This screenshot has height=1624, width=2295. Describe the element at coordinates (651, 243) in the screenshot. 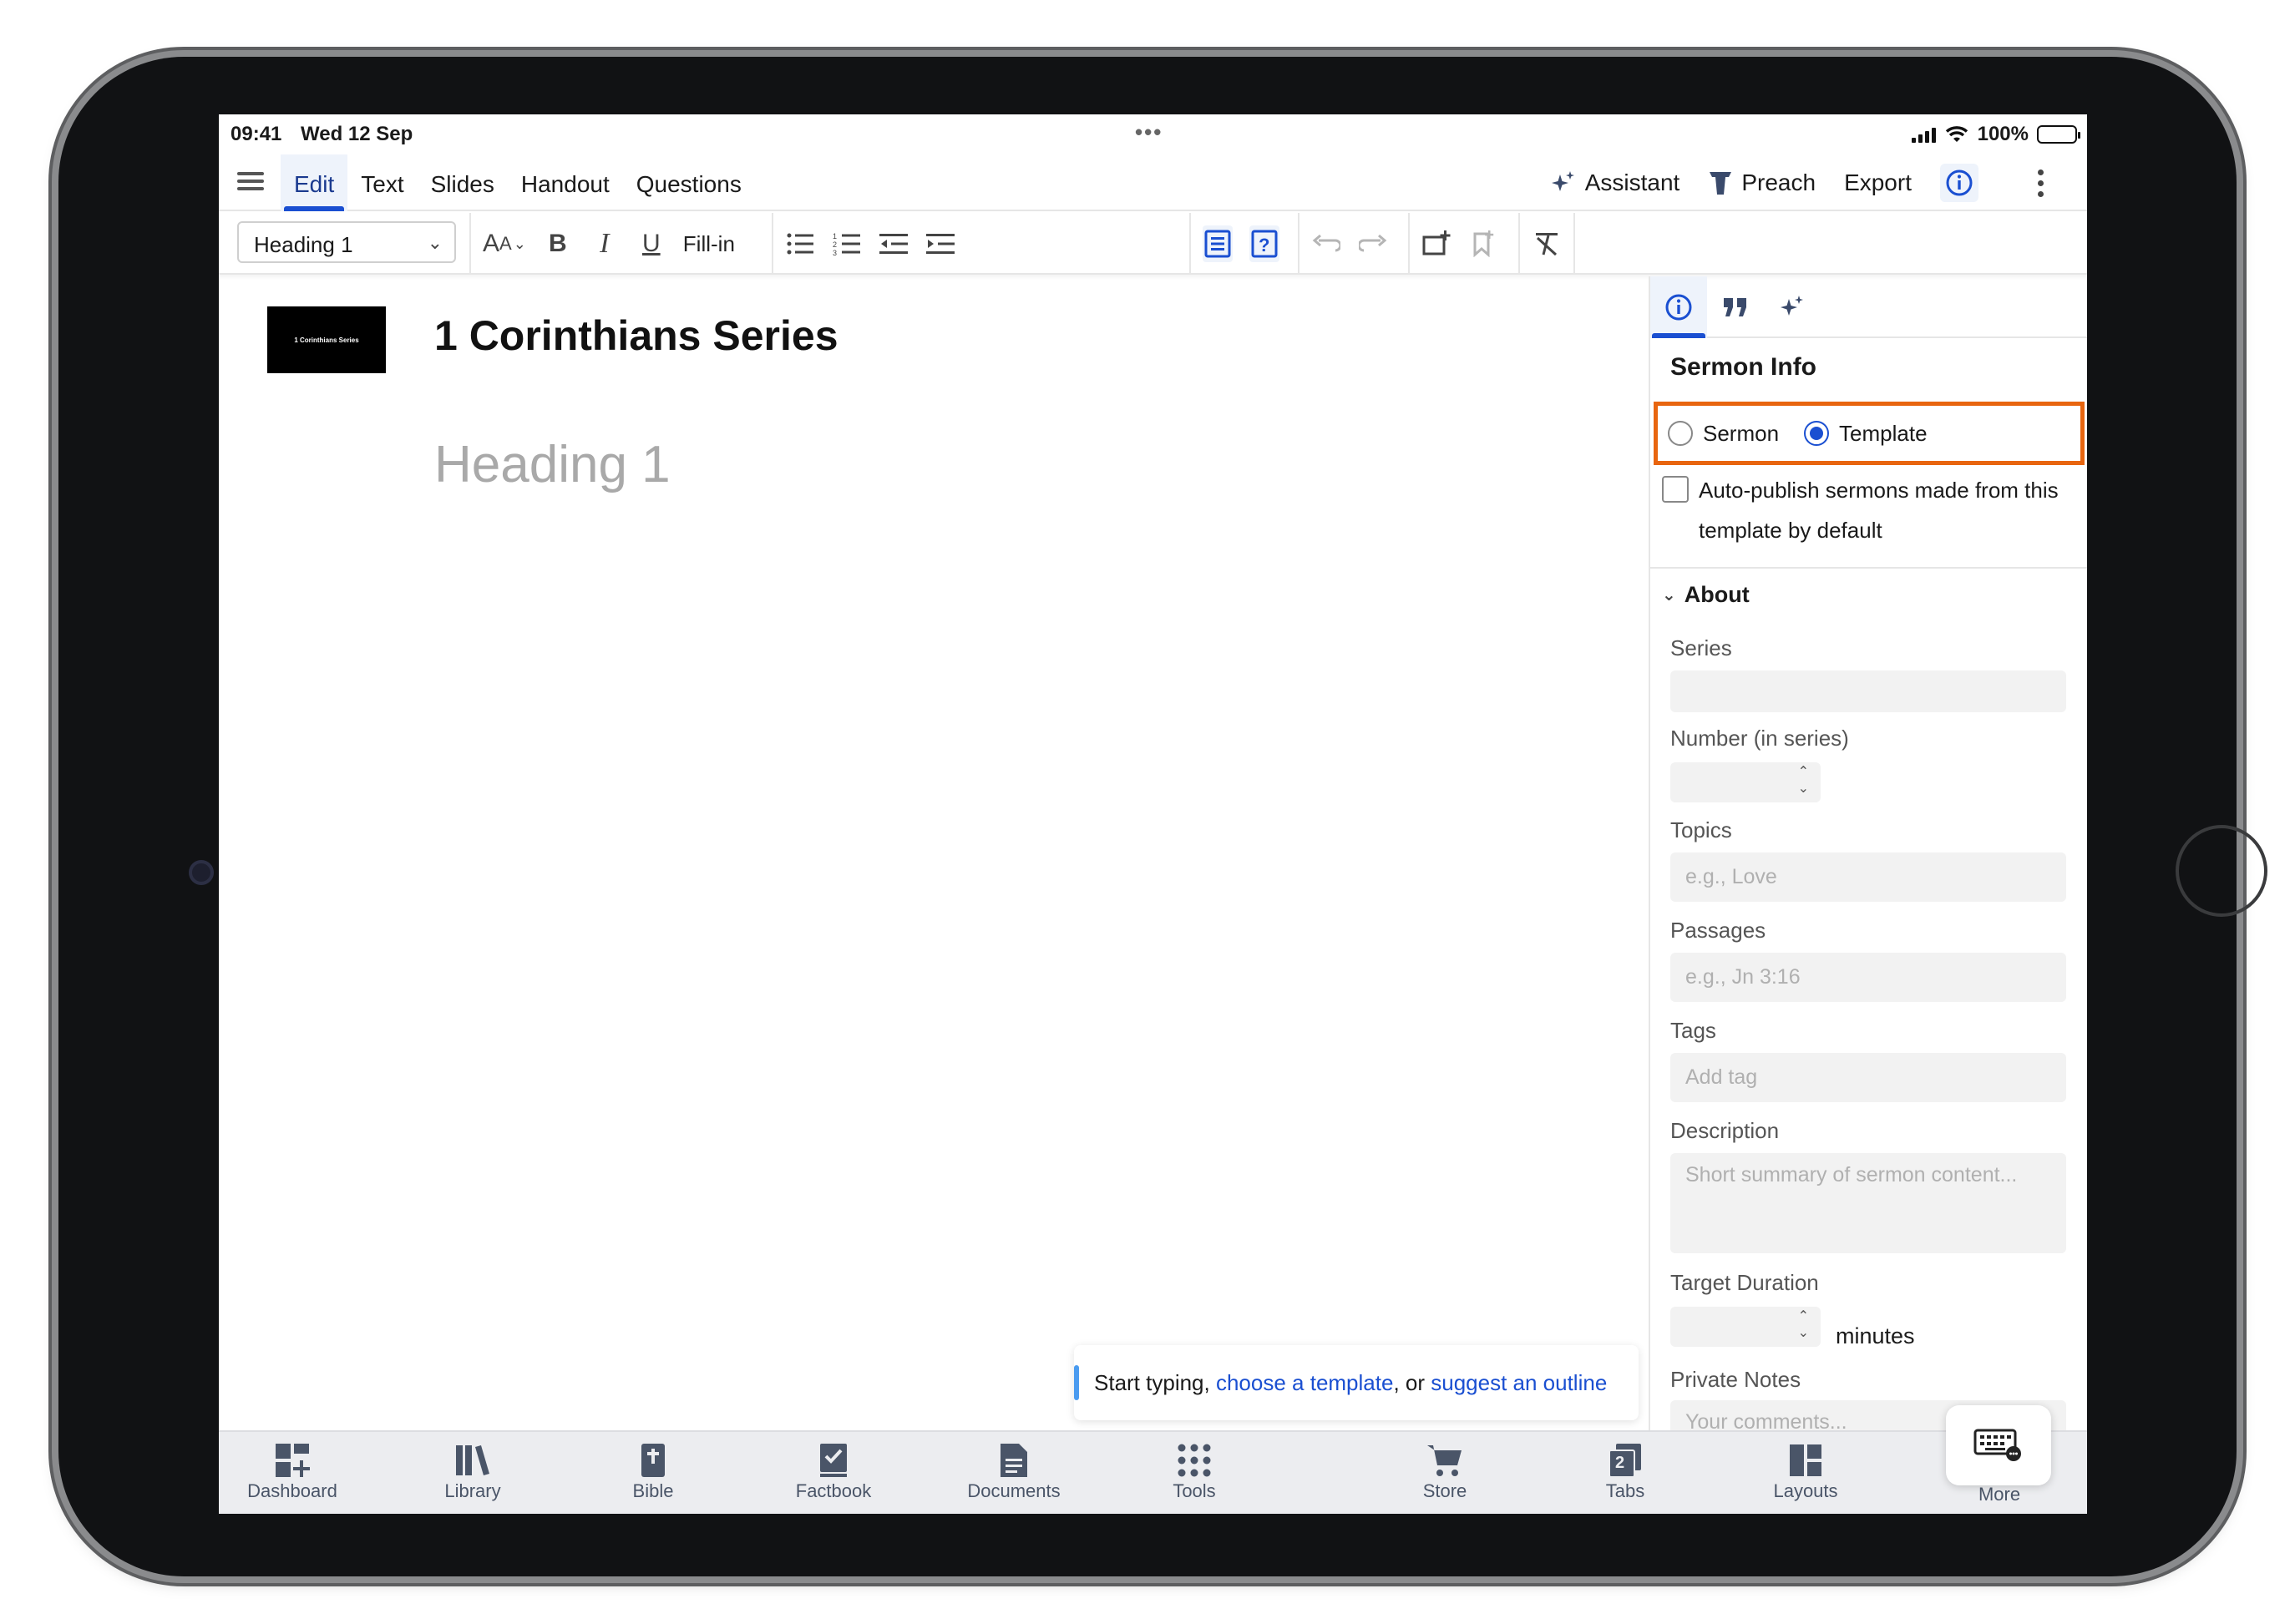

I see `underline-button: U` at that location.